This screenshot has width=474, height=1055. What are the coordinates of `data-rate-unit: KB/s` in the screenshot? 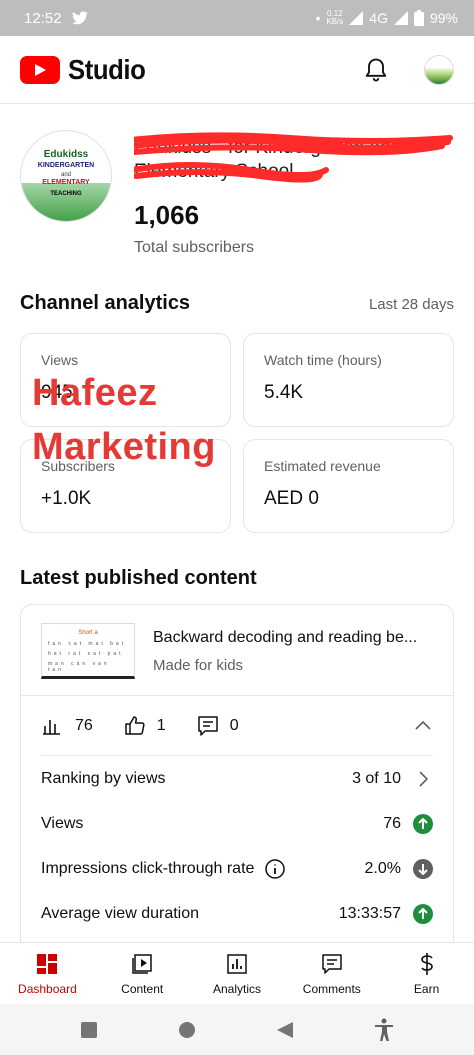 It's located at (335, 21).